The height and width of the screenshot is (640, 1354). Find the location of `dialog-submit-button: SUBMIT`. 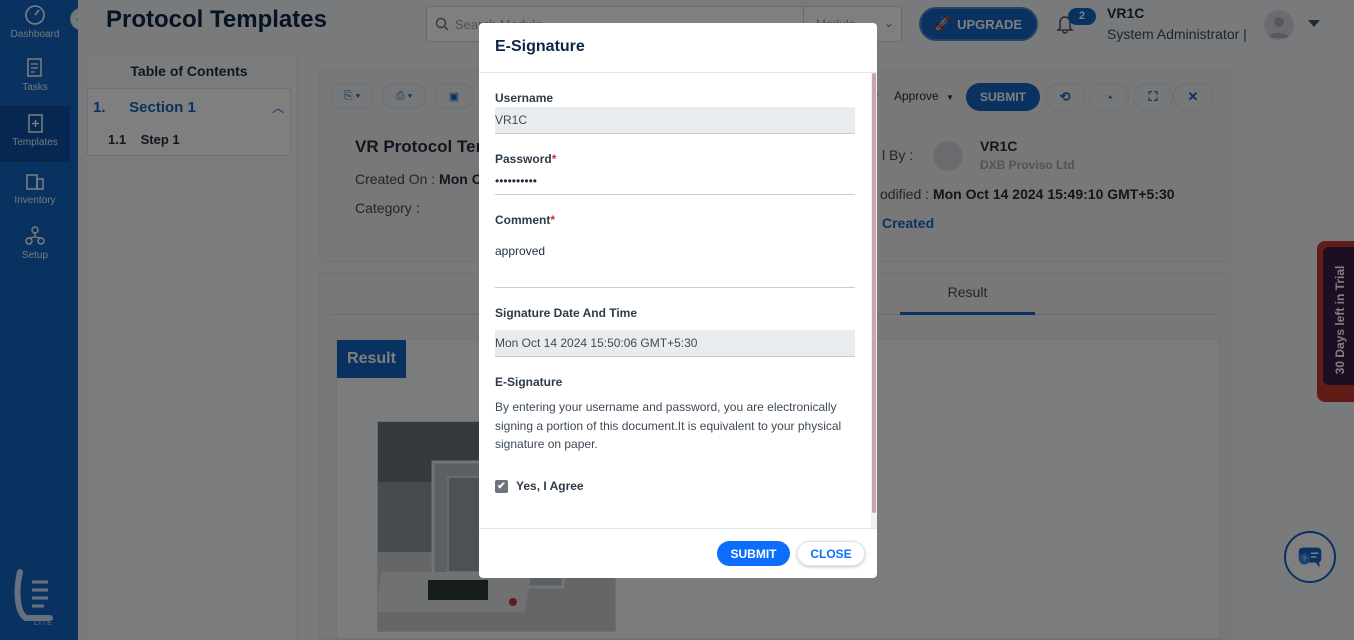

dialog-submit-button: SUBMIT is located at coordinates (753, 553).